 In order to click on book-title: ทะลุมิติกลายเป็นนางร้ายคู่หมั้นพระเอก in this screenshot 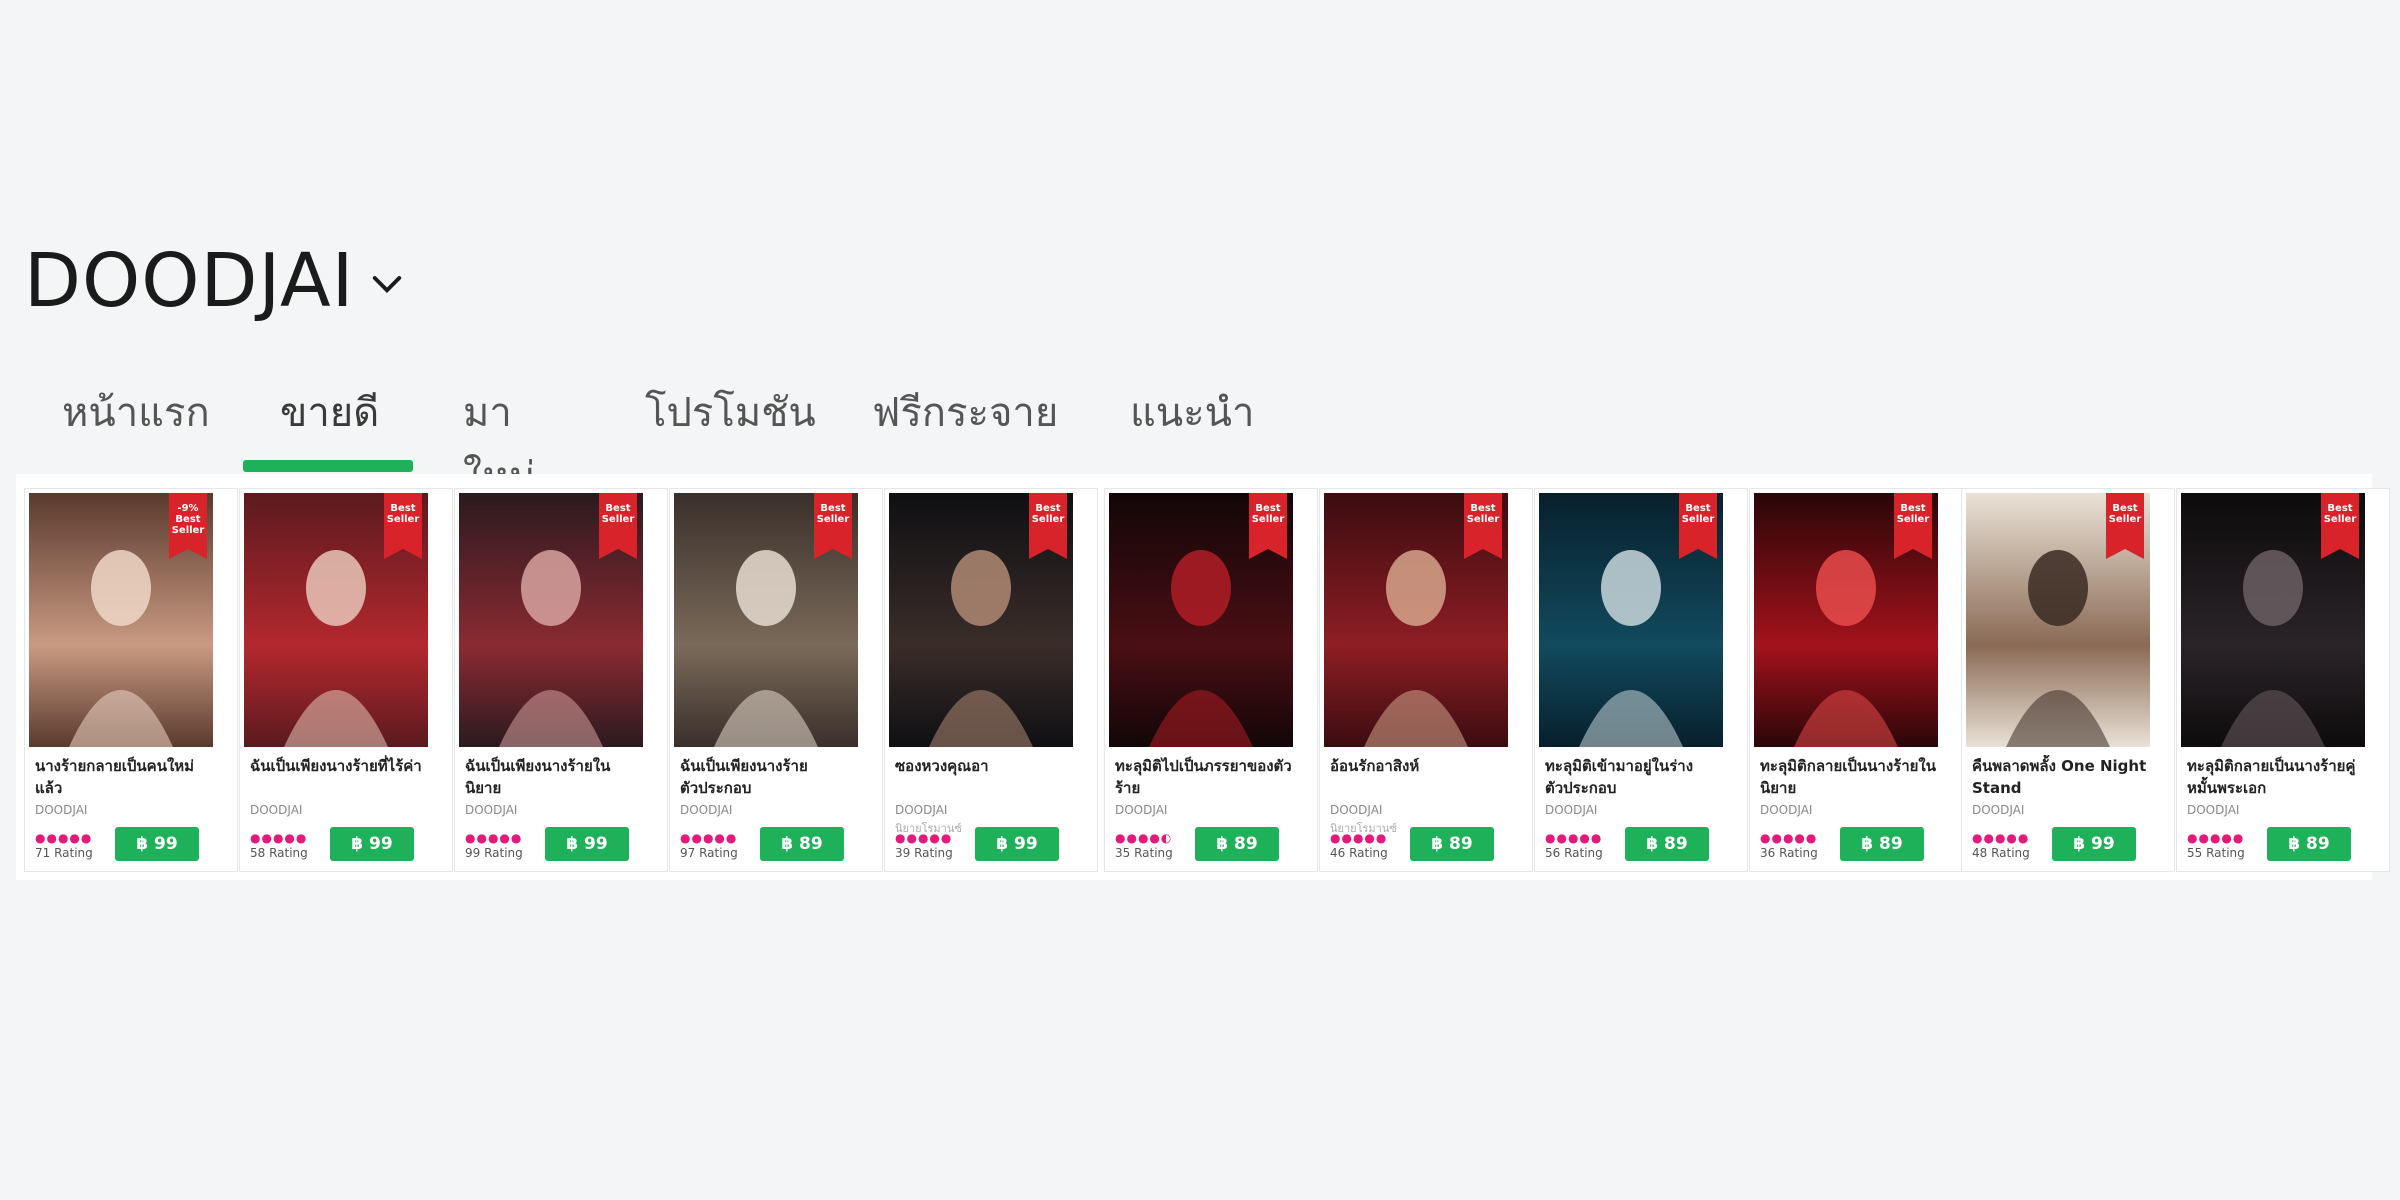, I will do `click(2277, 777)`.